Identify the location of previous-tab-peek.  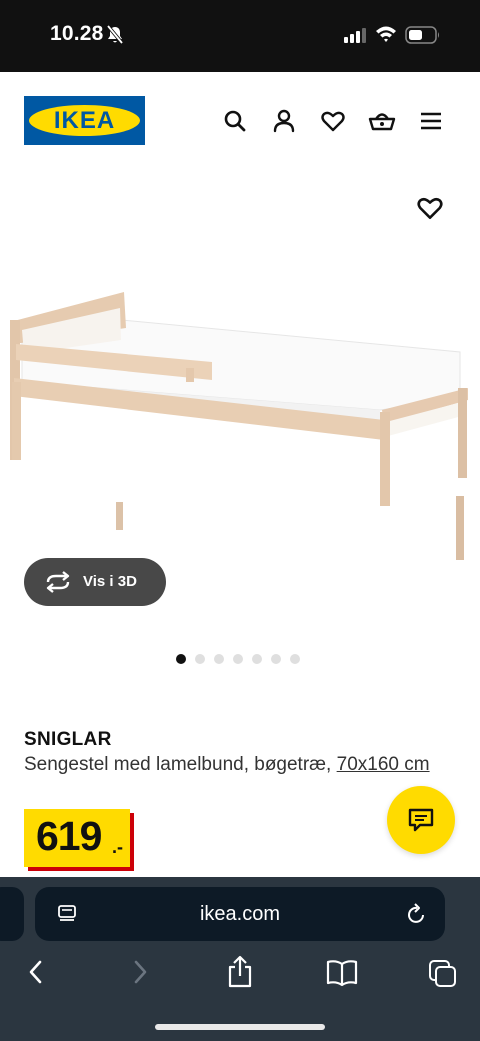
(12, 914).